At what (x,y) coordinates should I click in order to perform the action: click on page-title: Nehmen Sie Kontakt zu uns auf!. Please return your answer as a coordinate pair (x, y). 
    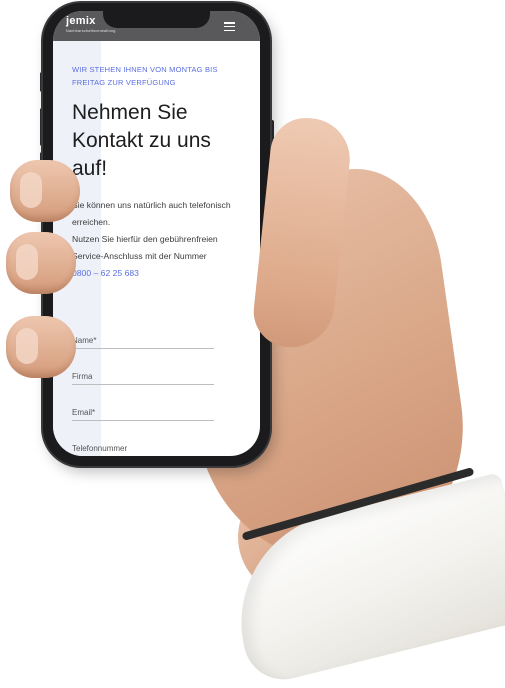
    Looking at the image, I should click on (141, 140).